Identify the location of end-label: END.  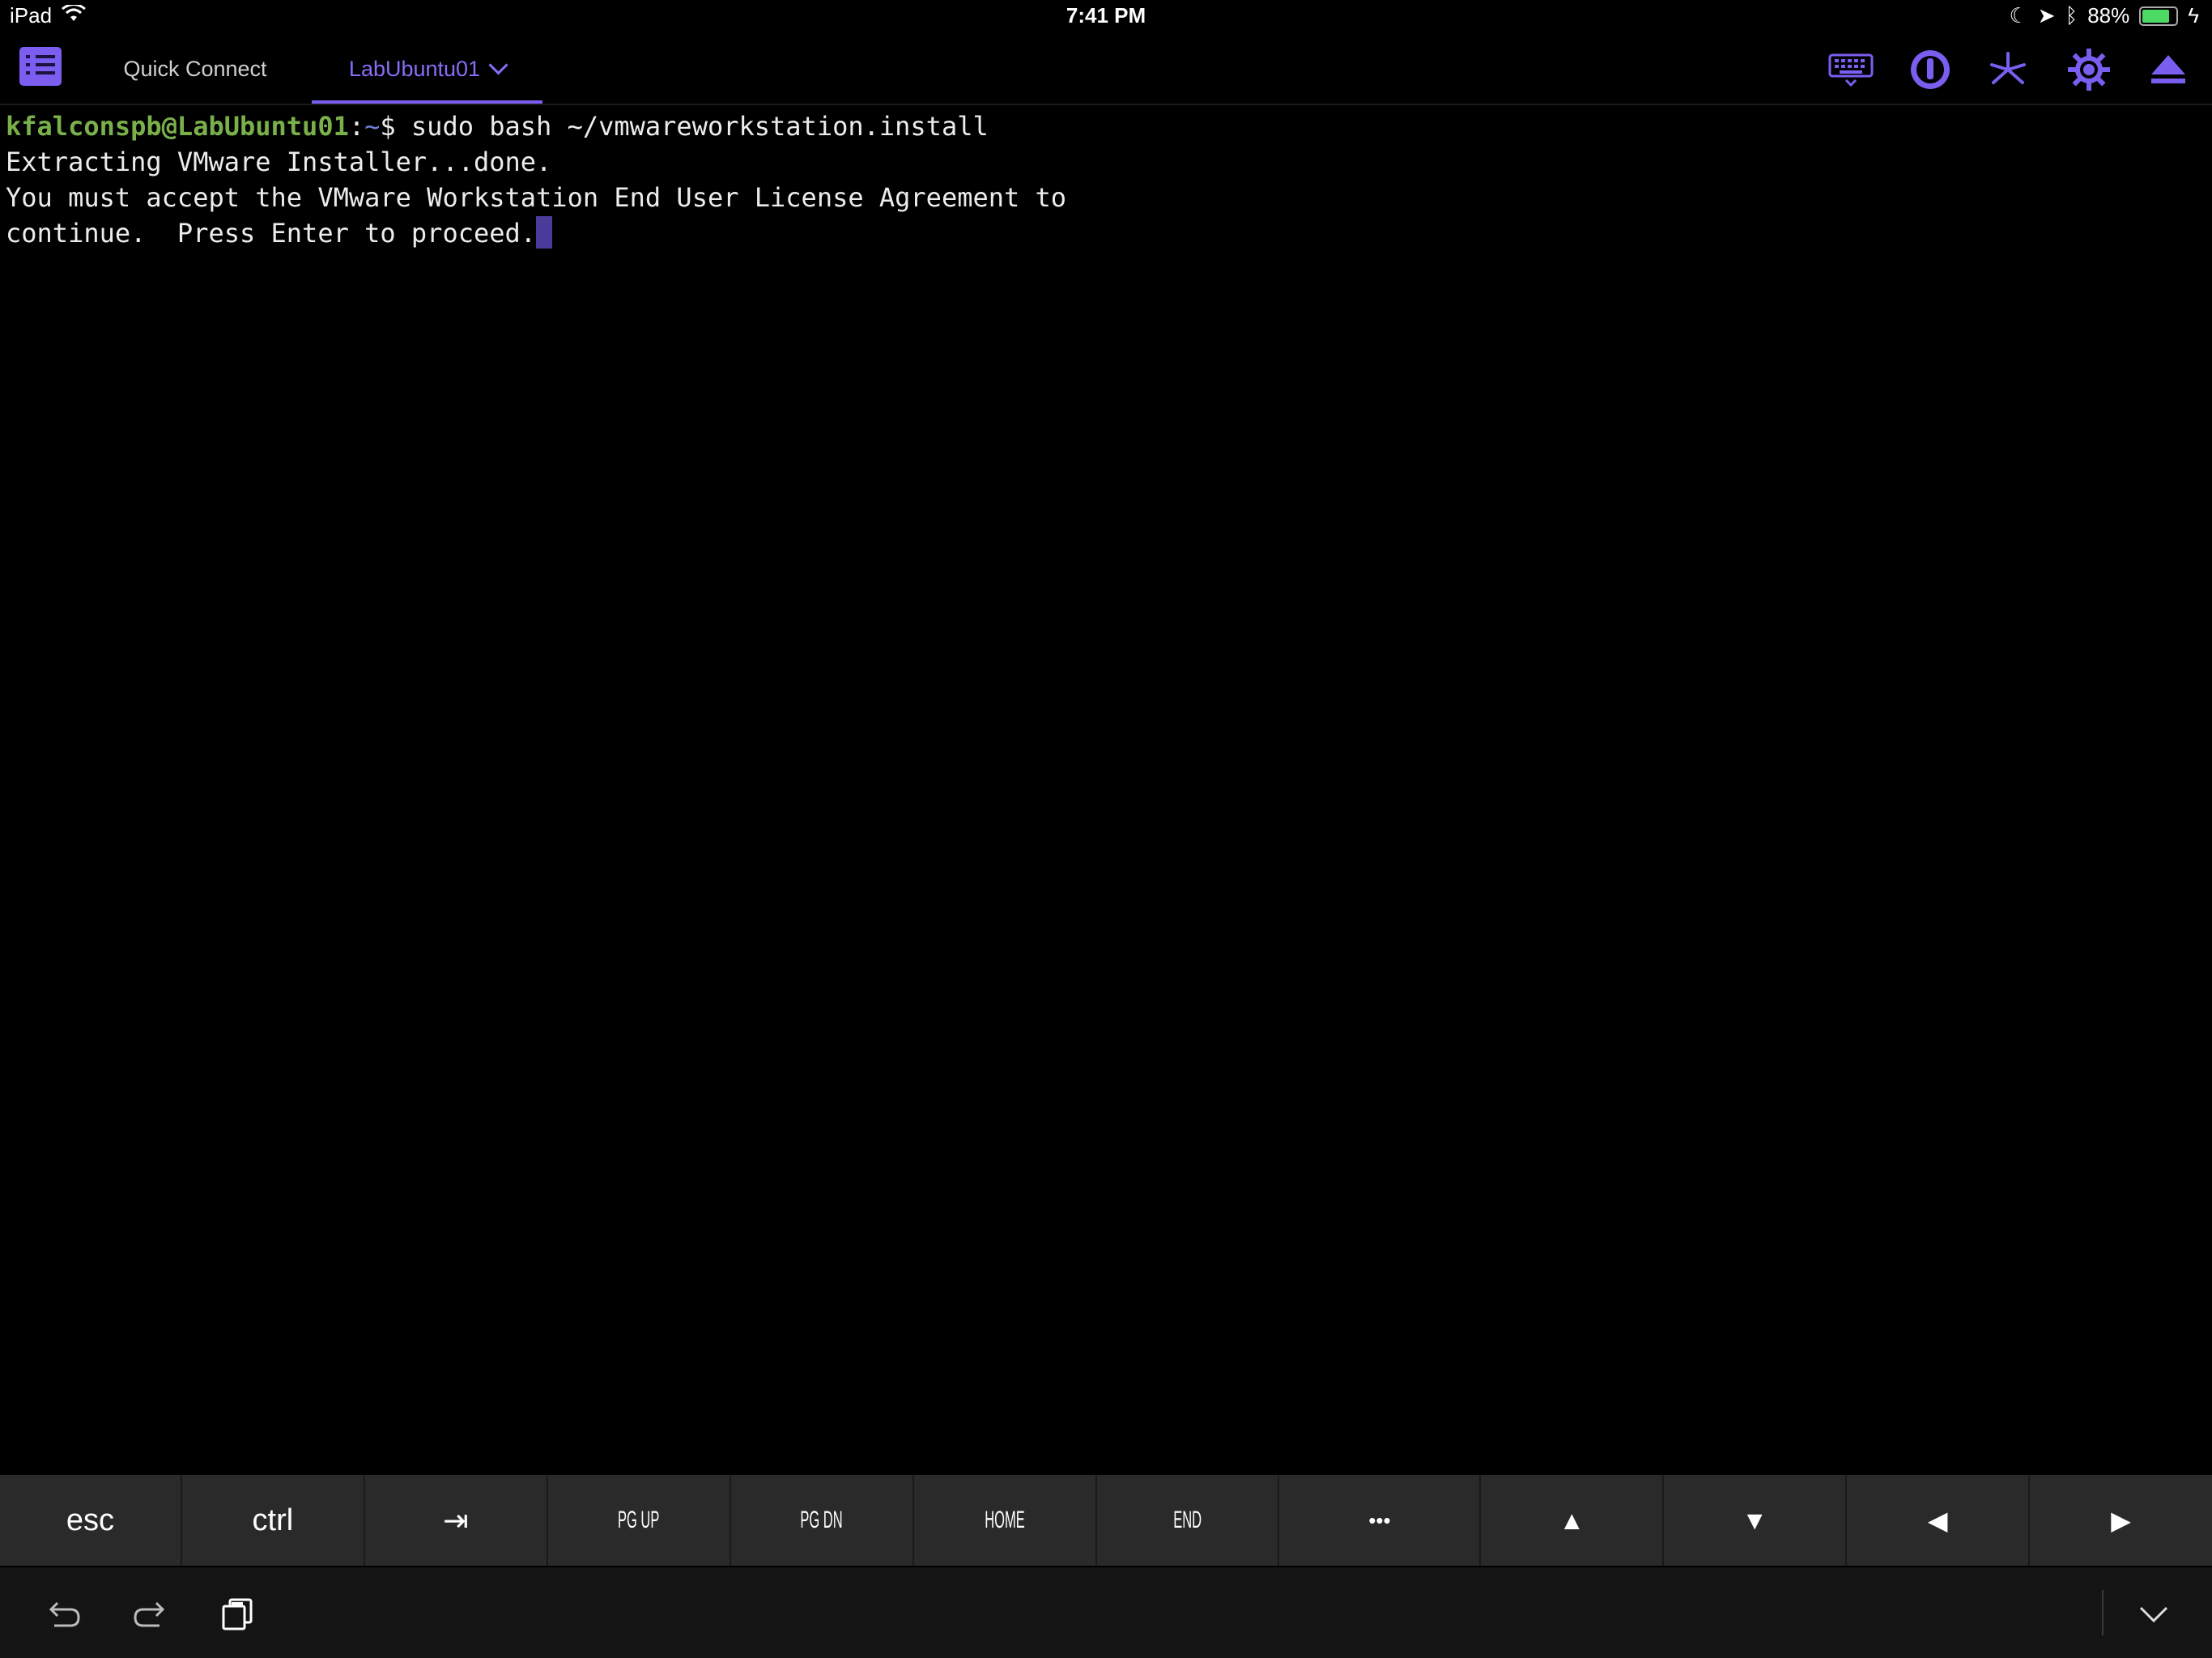
(1188, 1520).